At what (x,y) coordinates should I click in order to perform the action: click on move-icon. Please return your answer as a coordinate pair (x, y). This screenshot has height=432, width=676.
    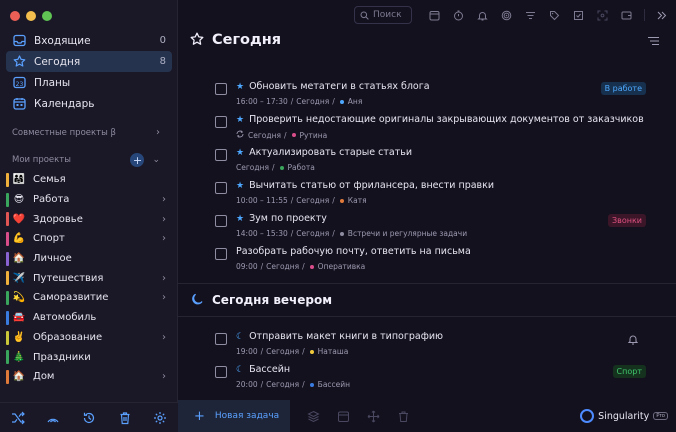
    Looking at the image, I should click on (373, 416).